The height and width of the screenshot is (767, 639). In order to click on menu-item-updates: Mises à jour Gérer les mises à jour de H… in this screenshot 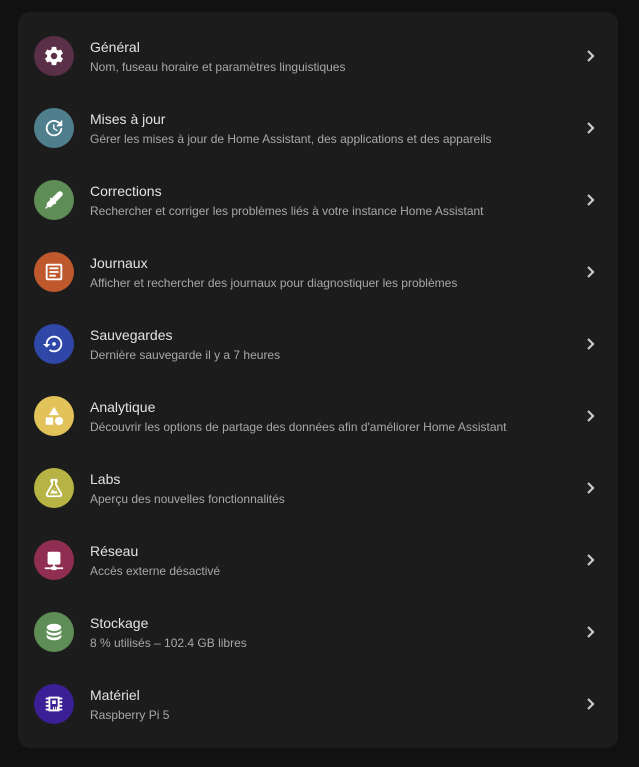, I will do `click(318, 140)`.